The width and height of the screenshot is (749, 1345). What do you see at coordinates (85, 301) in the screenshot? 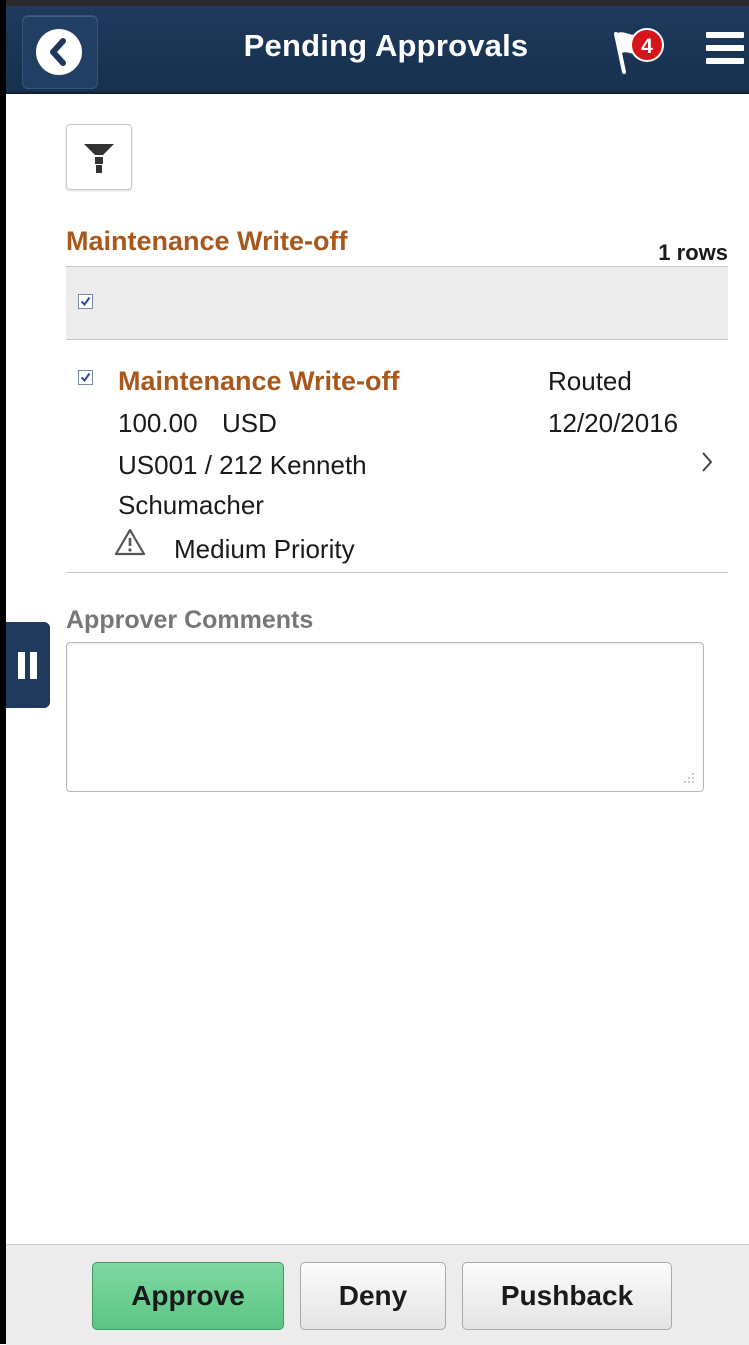
I see `select-all-checkbox` at bounding box center [85, 301].